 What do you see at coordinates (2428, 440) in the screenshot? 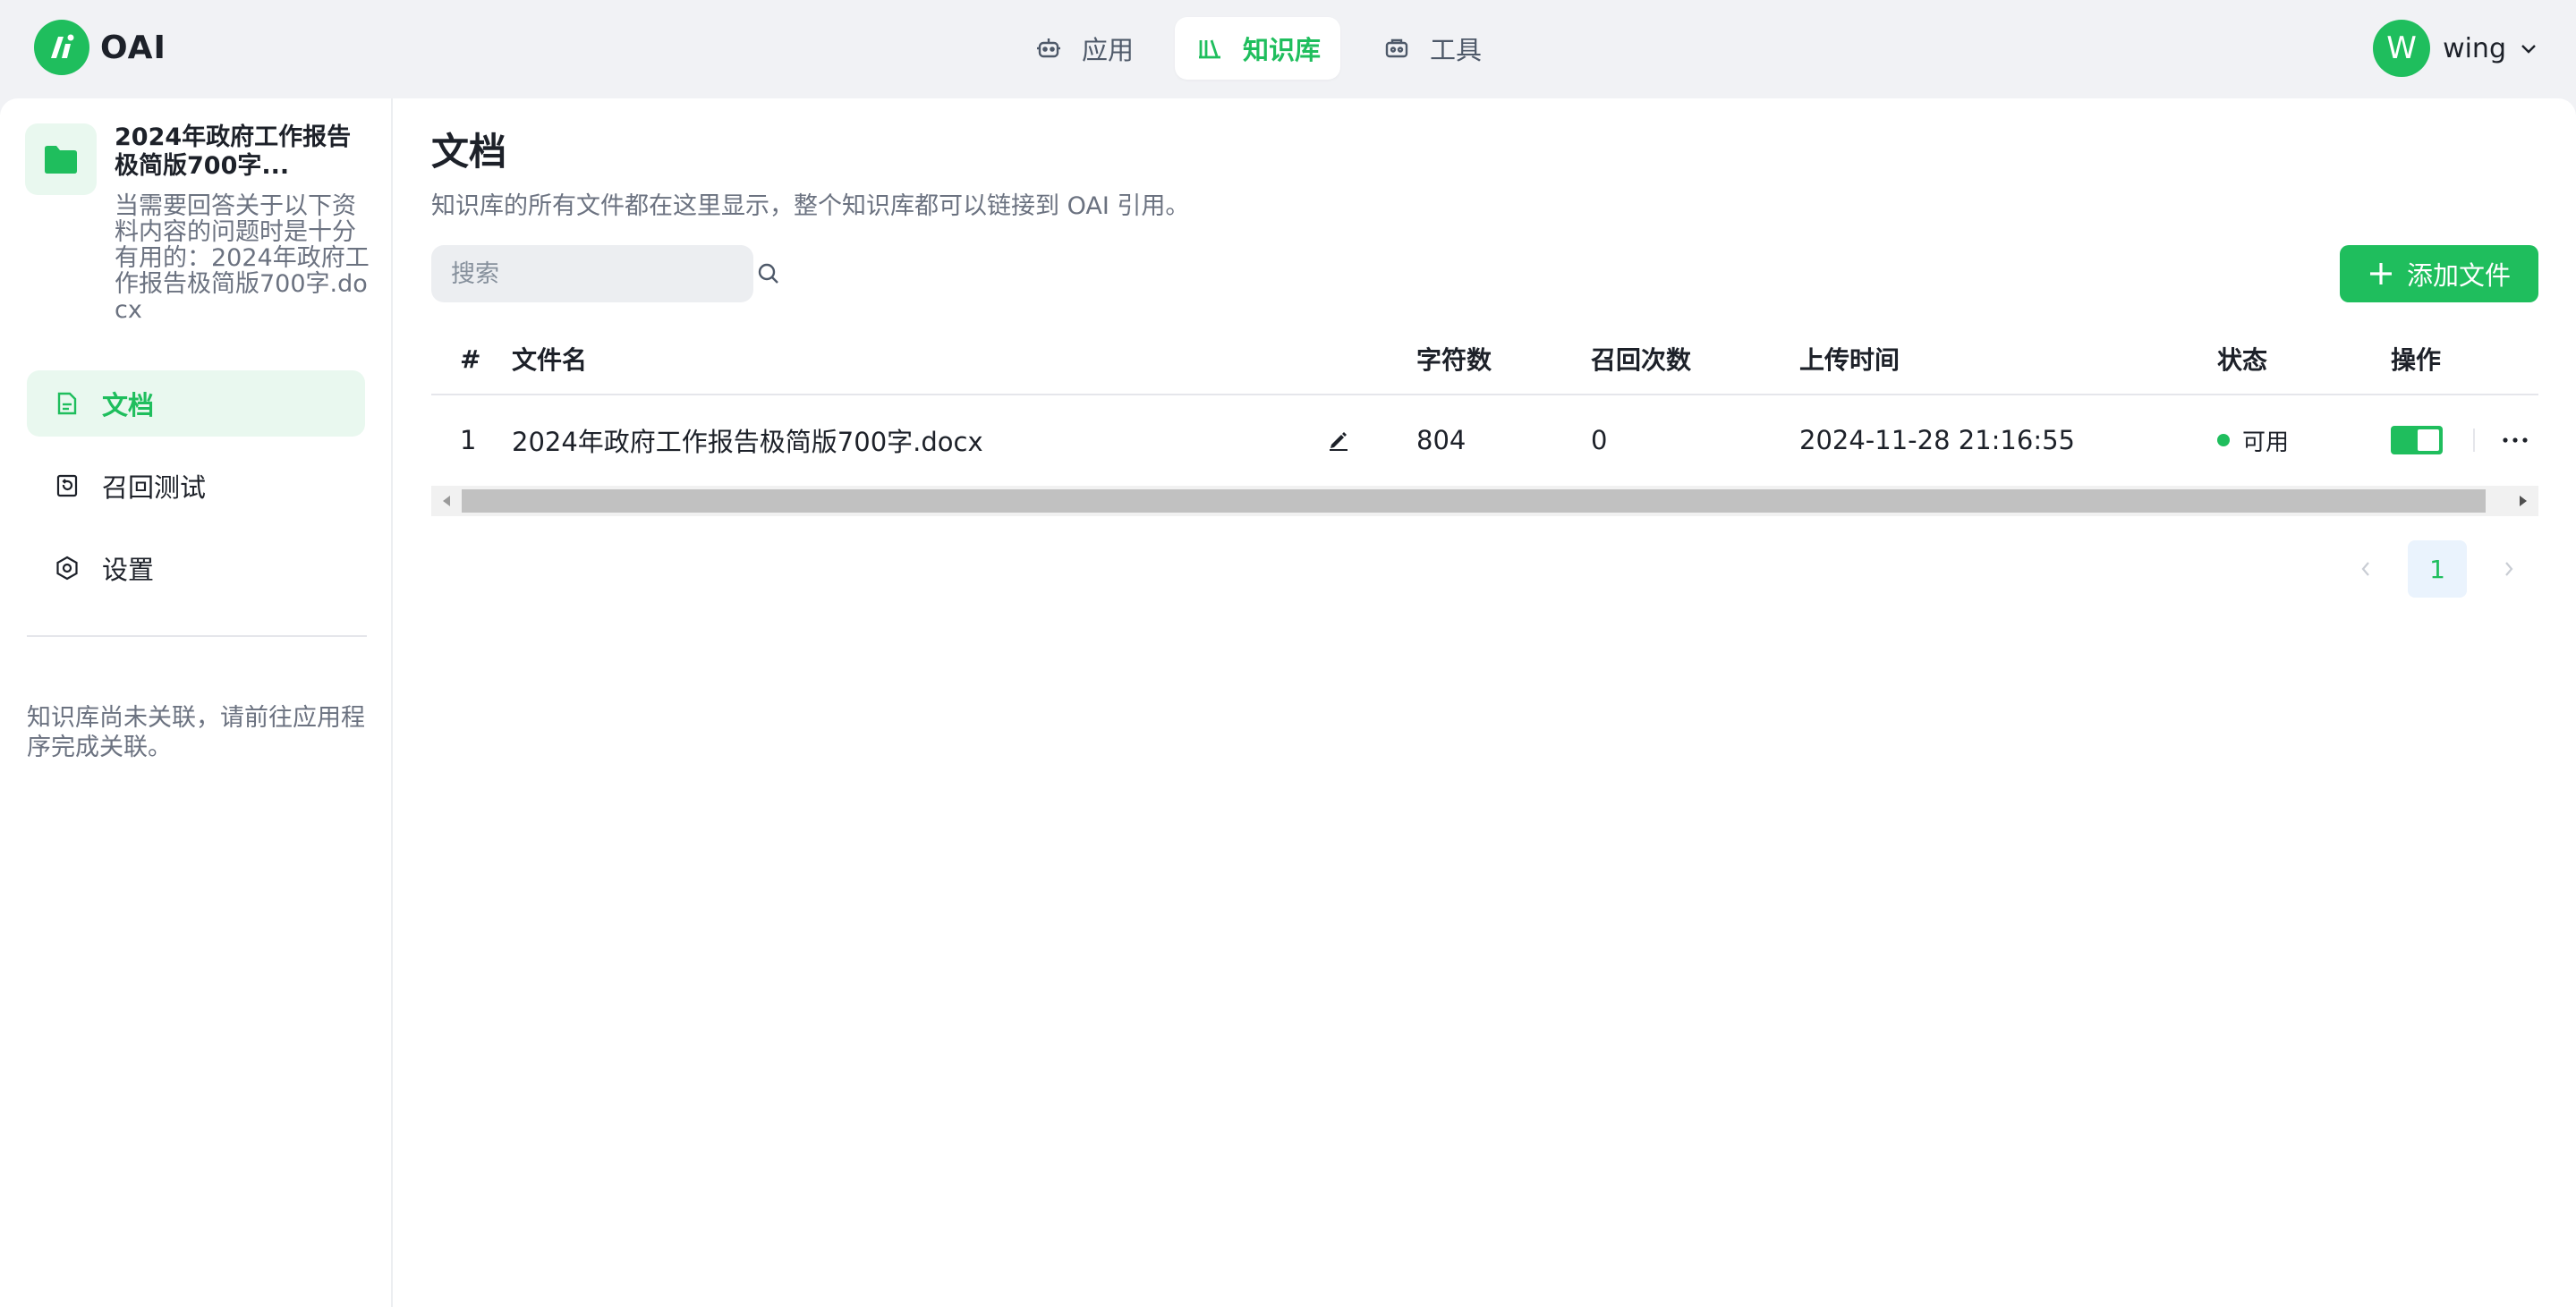
I see `toggle-knob` at bounding box center [2428, 440].